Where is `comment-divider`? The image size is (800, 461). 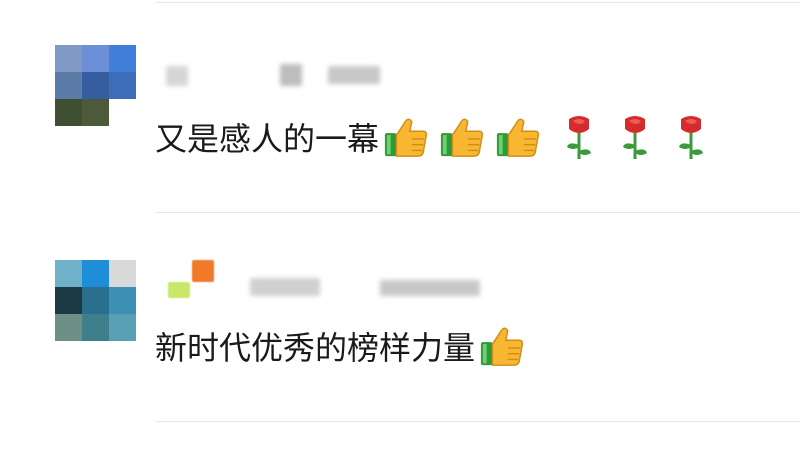
comment-divider is located at coordinates (477, 212).